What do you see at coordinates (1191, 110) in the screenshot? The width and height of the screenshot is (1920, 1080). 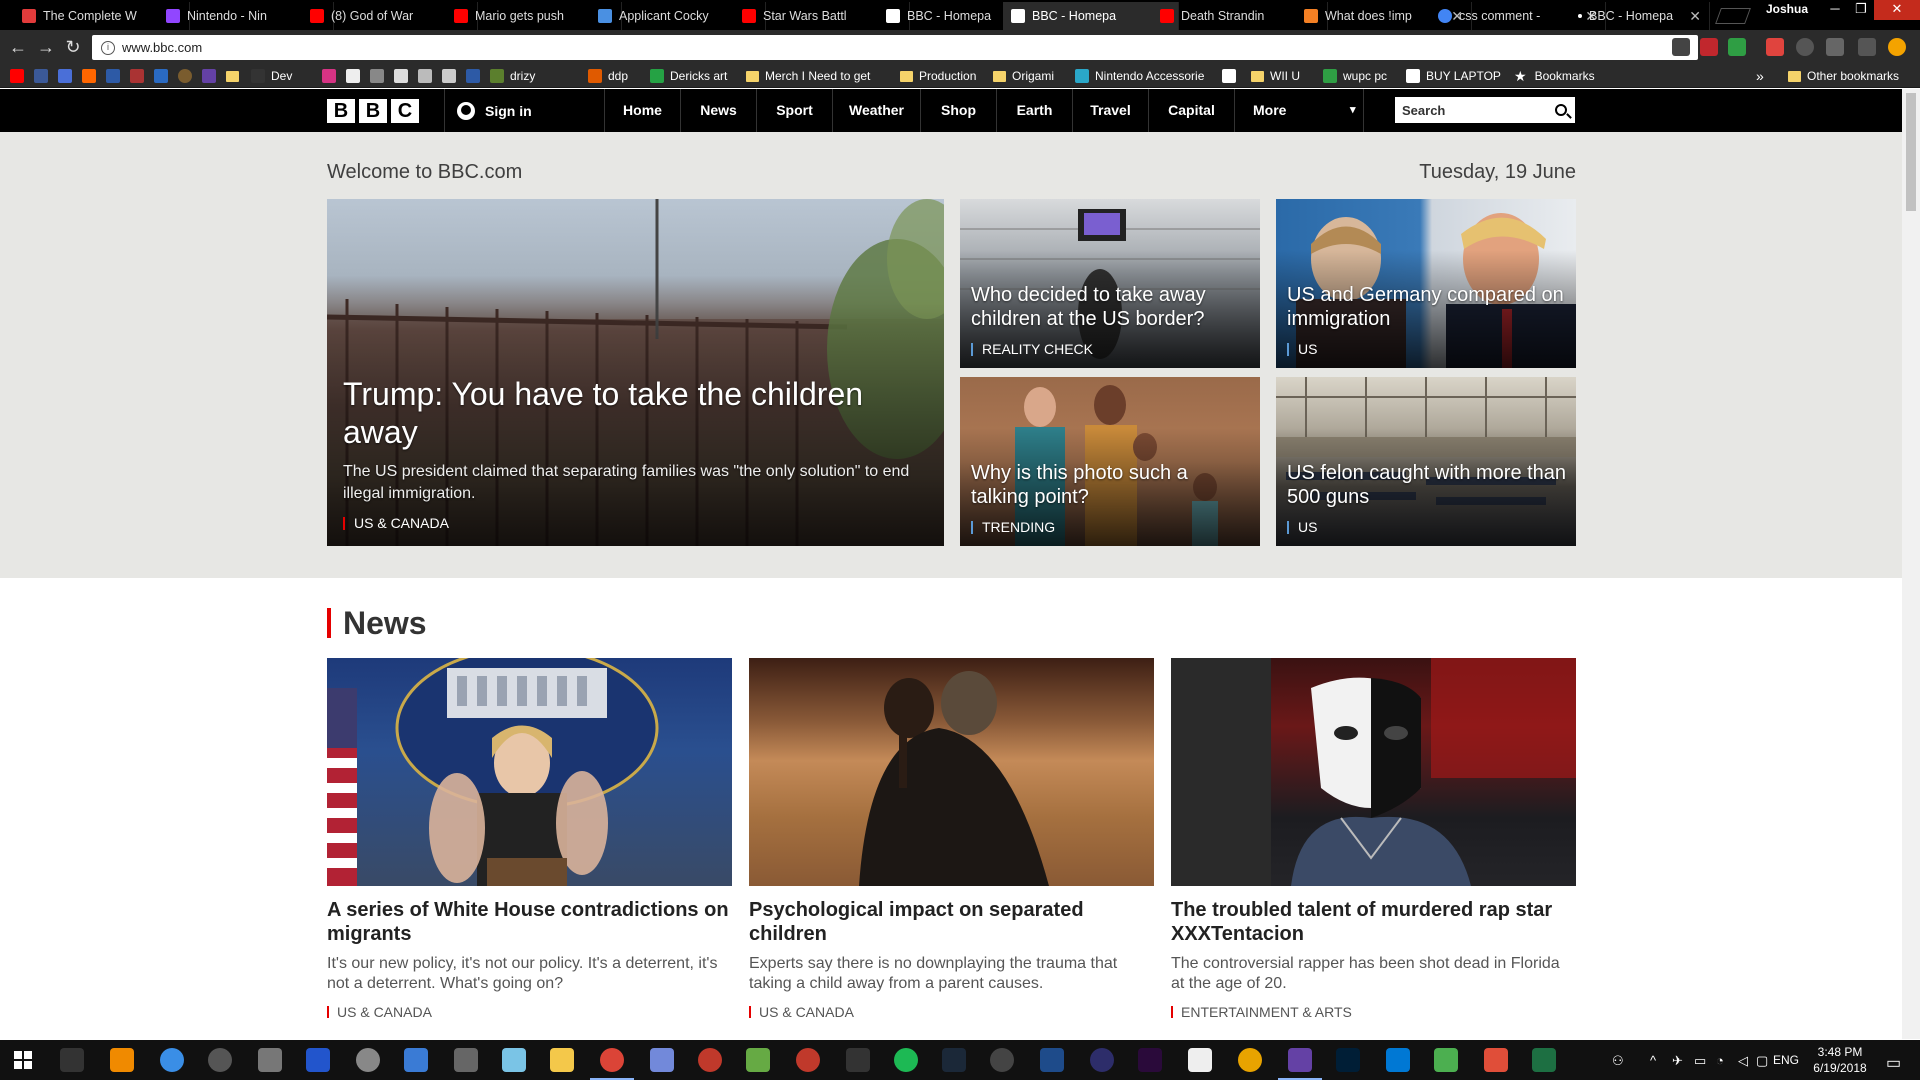 I see `nav-capital: Capital` at bounding box center [1191, 110].